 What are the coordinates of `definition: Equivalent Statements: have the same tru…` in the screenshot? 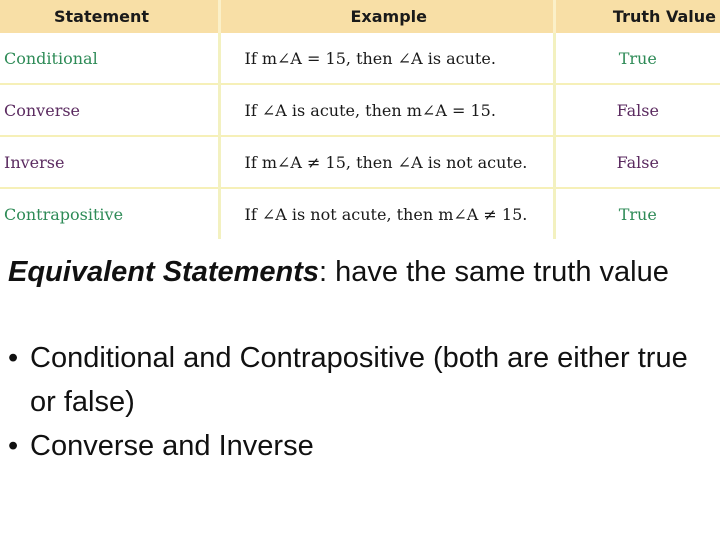 It's located at (358, 272).